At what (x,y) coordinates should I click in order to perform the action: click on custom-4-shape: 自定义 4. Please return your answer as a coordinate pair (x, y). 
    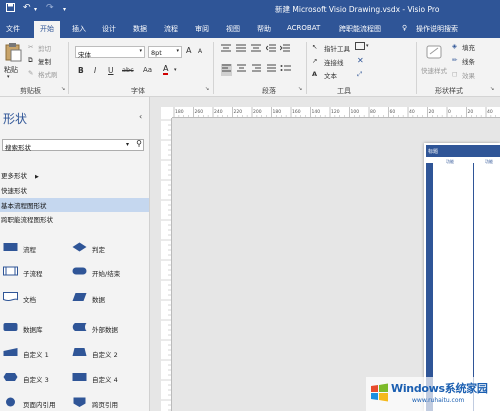
    Looking at the image, I should click on (102, 378).